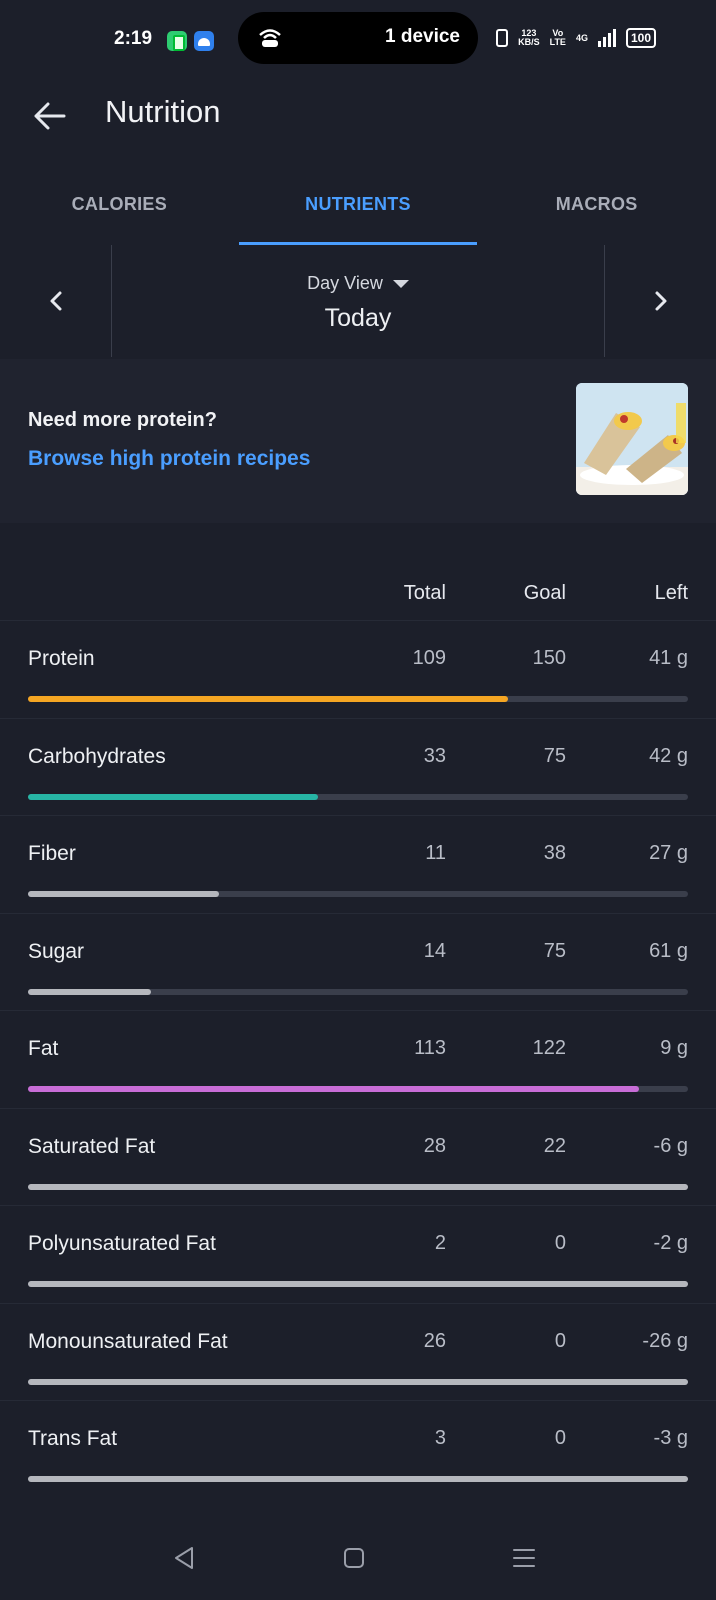 The width and height of the screenshot is (716, 1600). What do you see at coordinates (549, 1048) in the screenshot?
I see `nutrient-goal: 122` at bounding box center [549, 1048].